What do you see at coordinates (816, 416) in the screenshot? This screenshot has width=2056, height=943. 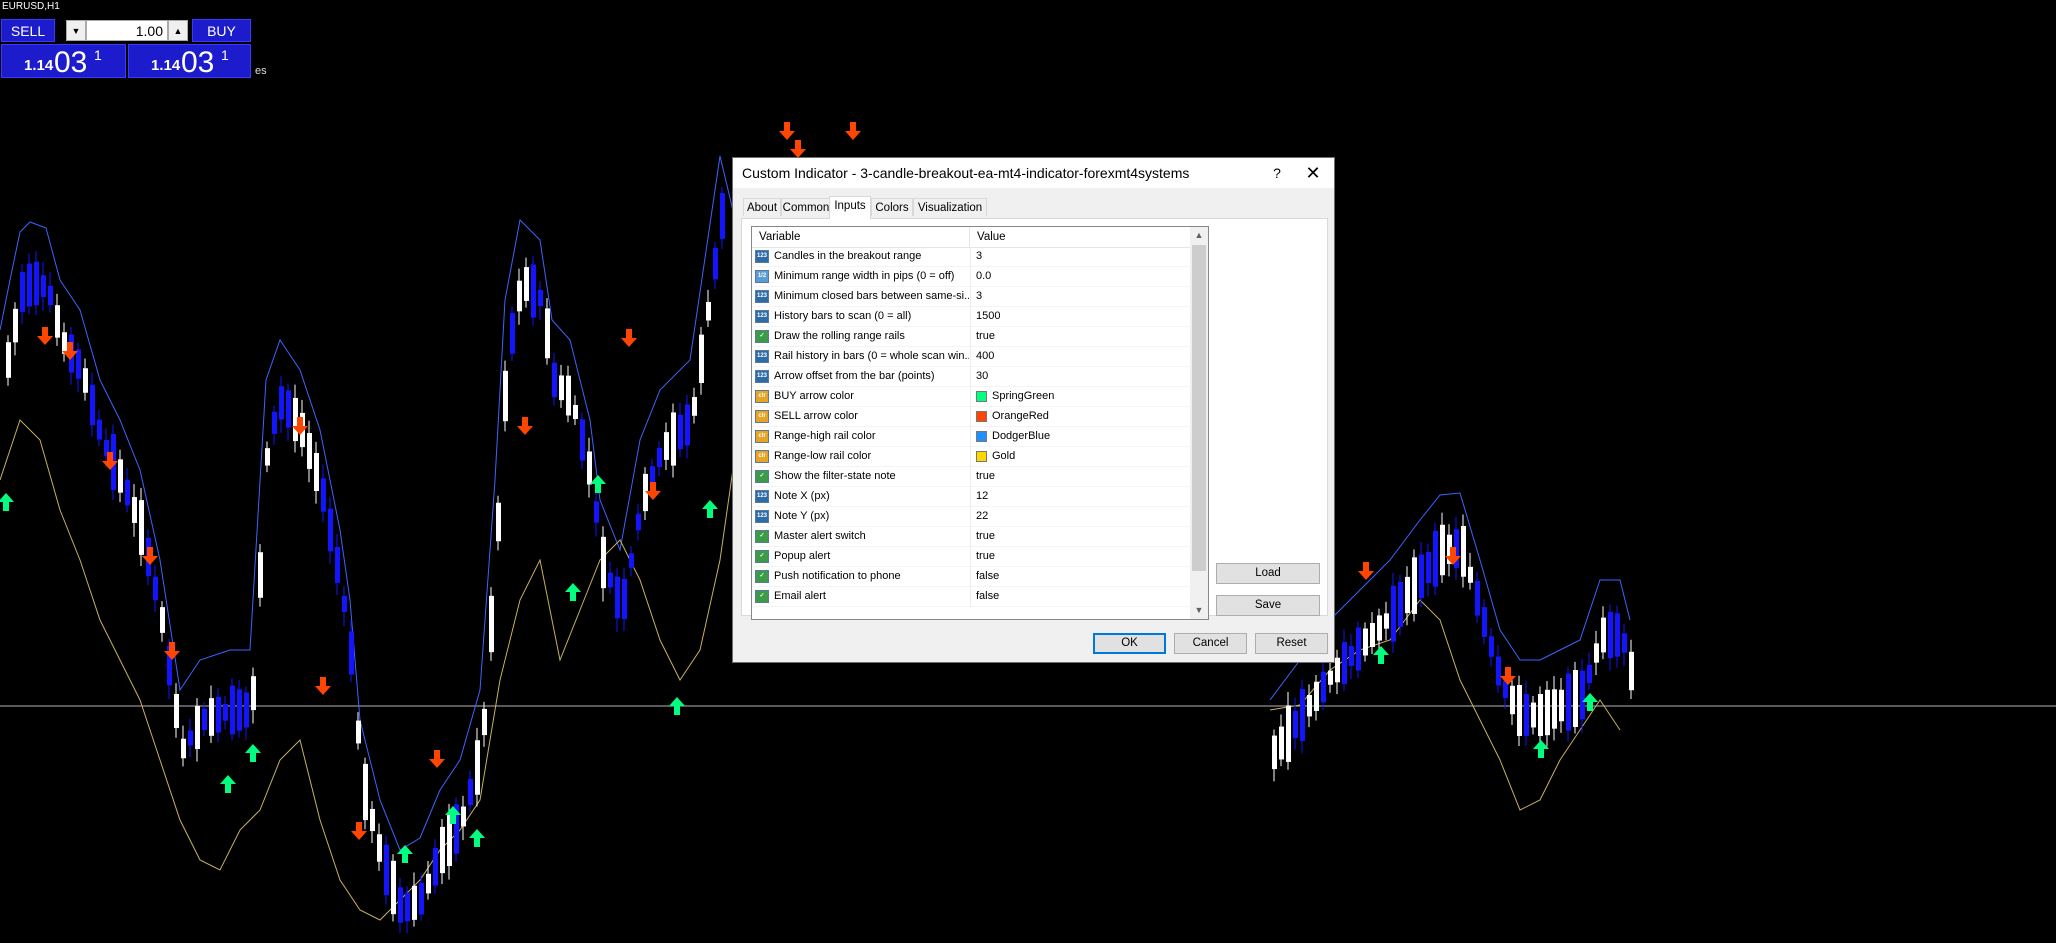 I see `input-variable-name: SELL arrow color` at bounding box center [816, 416].